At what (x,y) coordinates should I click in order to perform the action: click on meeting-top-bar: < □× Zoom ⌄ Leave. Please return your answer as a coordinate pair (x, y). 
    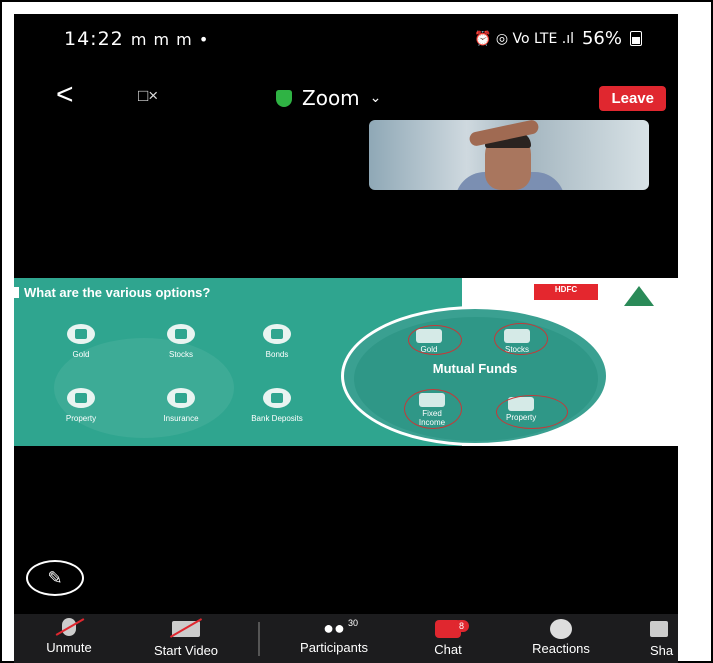
    Looking at the image, I should click on (346, 98).